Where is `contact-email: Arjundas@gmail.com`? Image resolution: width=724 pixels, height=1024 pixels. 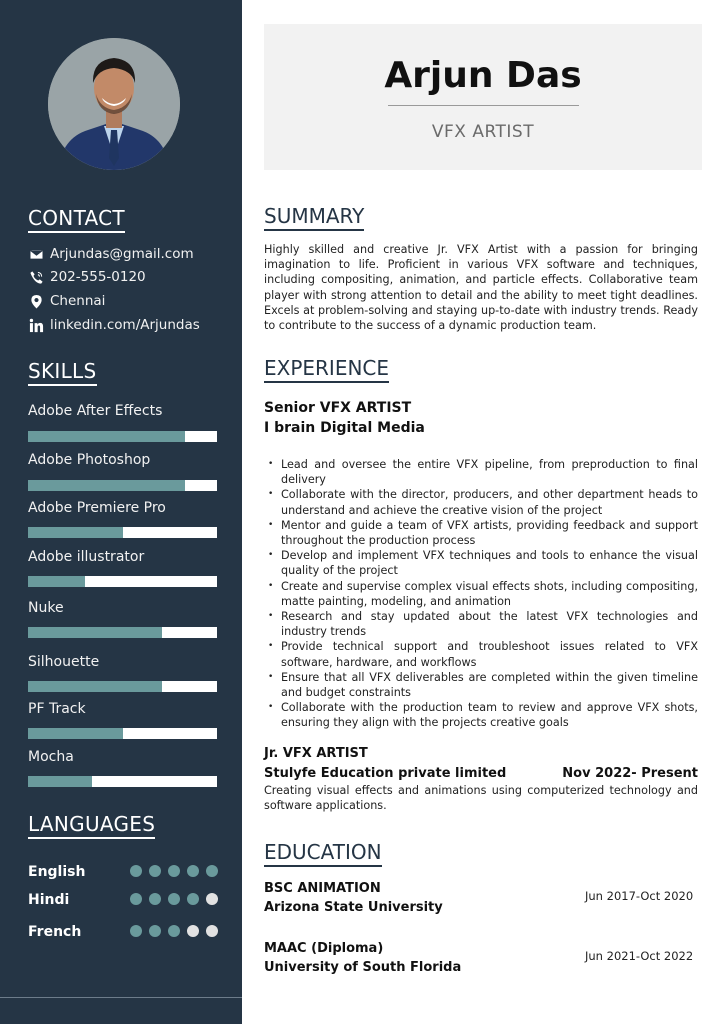 contact-email: Arjundas@gmail.com is located at coordinates (111, 254).